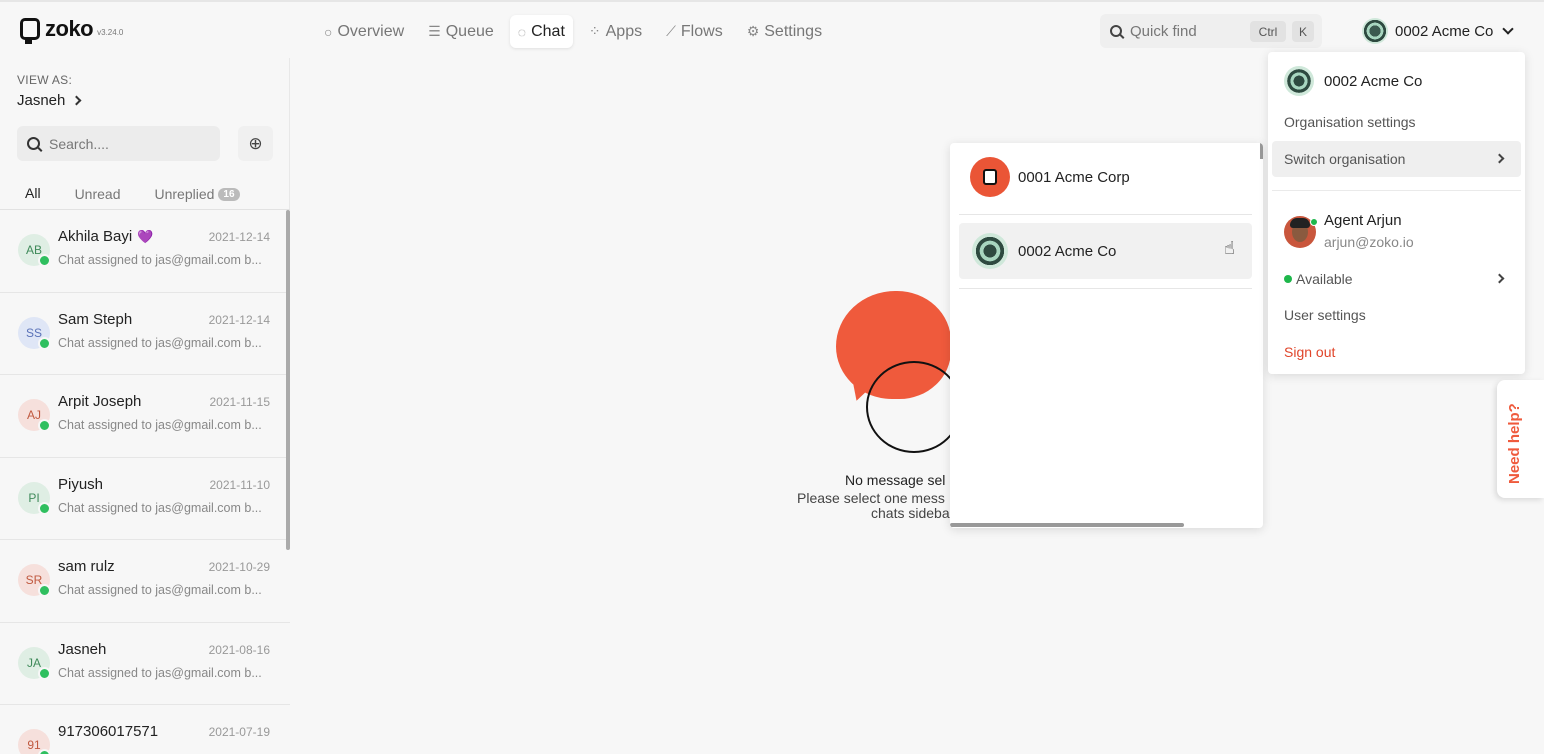 The width and height of the screenshot is (1544, 754). What do you see at coordinates (671, 31) in the screenshot?
I see `flows-icon: ⟋` at bounding box center [671, 31].